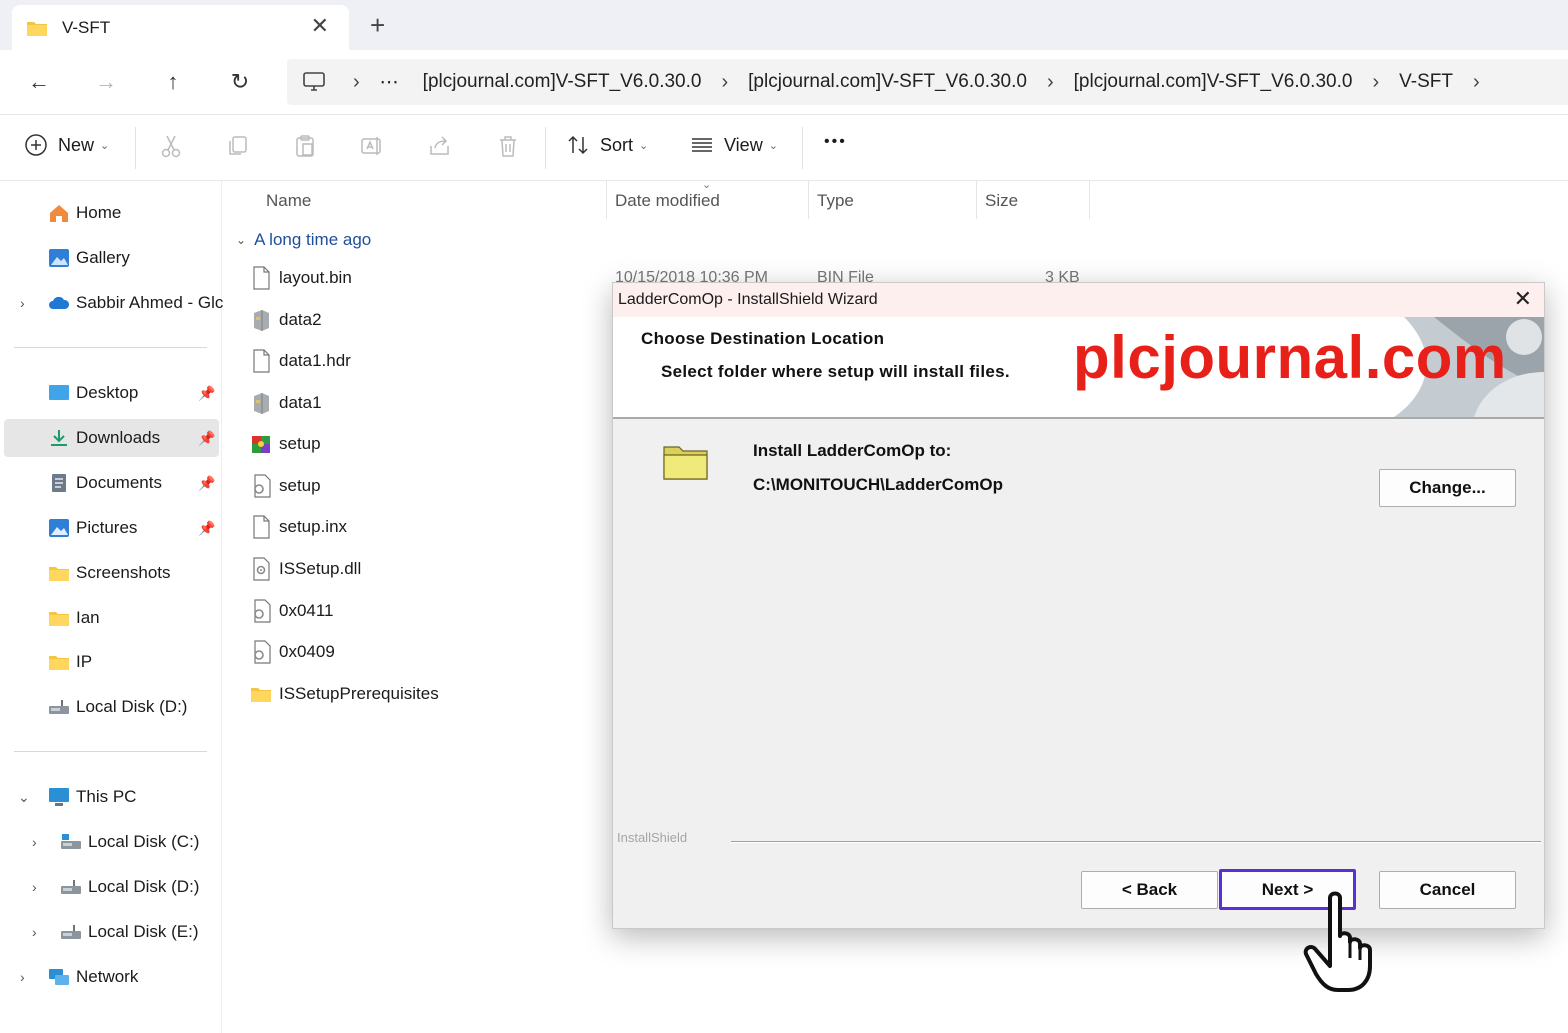 This screenshot has height=1033, width=1568. I want to click on list-item: 0x0411, so click(292, 611).